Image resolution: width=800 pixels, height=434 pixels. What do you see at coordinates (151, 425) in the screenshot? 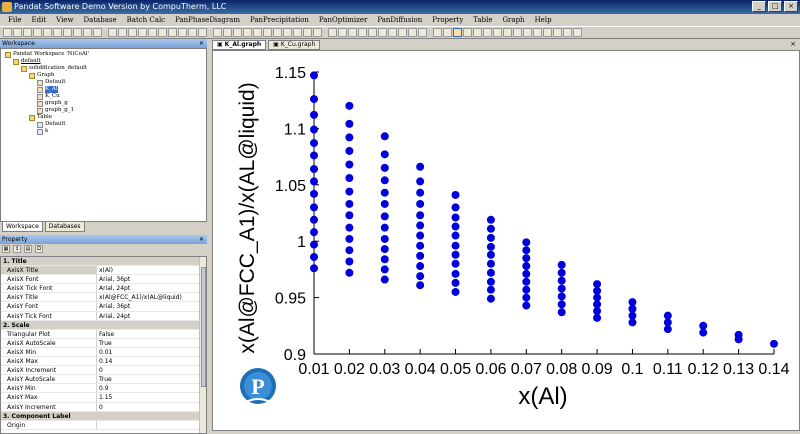
I see `property-value` at bounding box center [151, 425].